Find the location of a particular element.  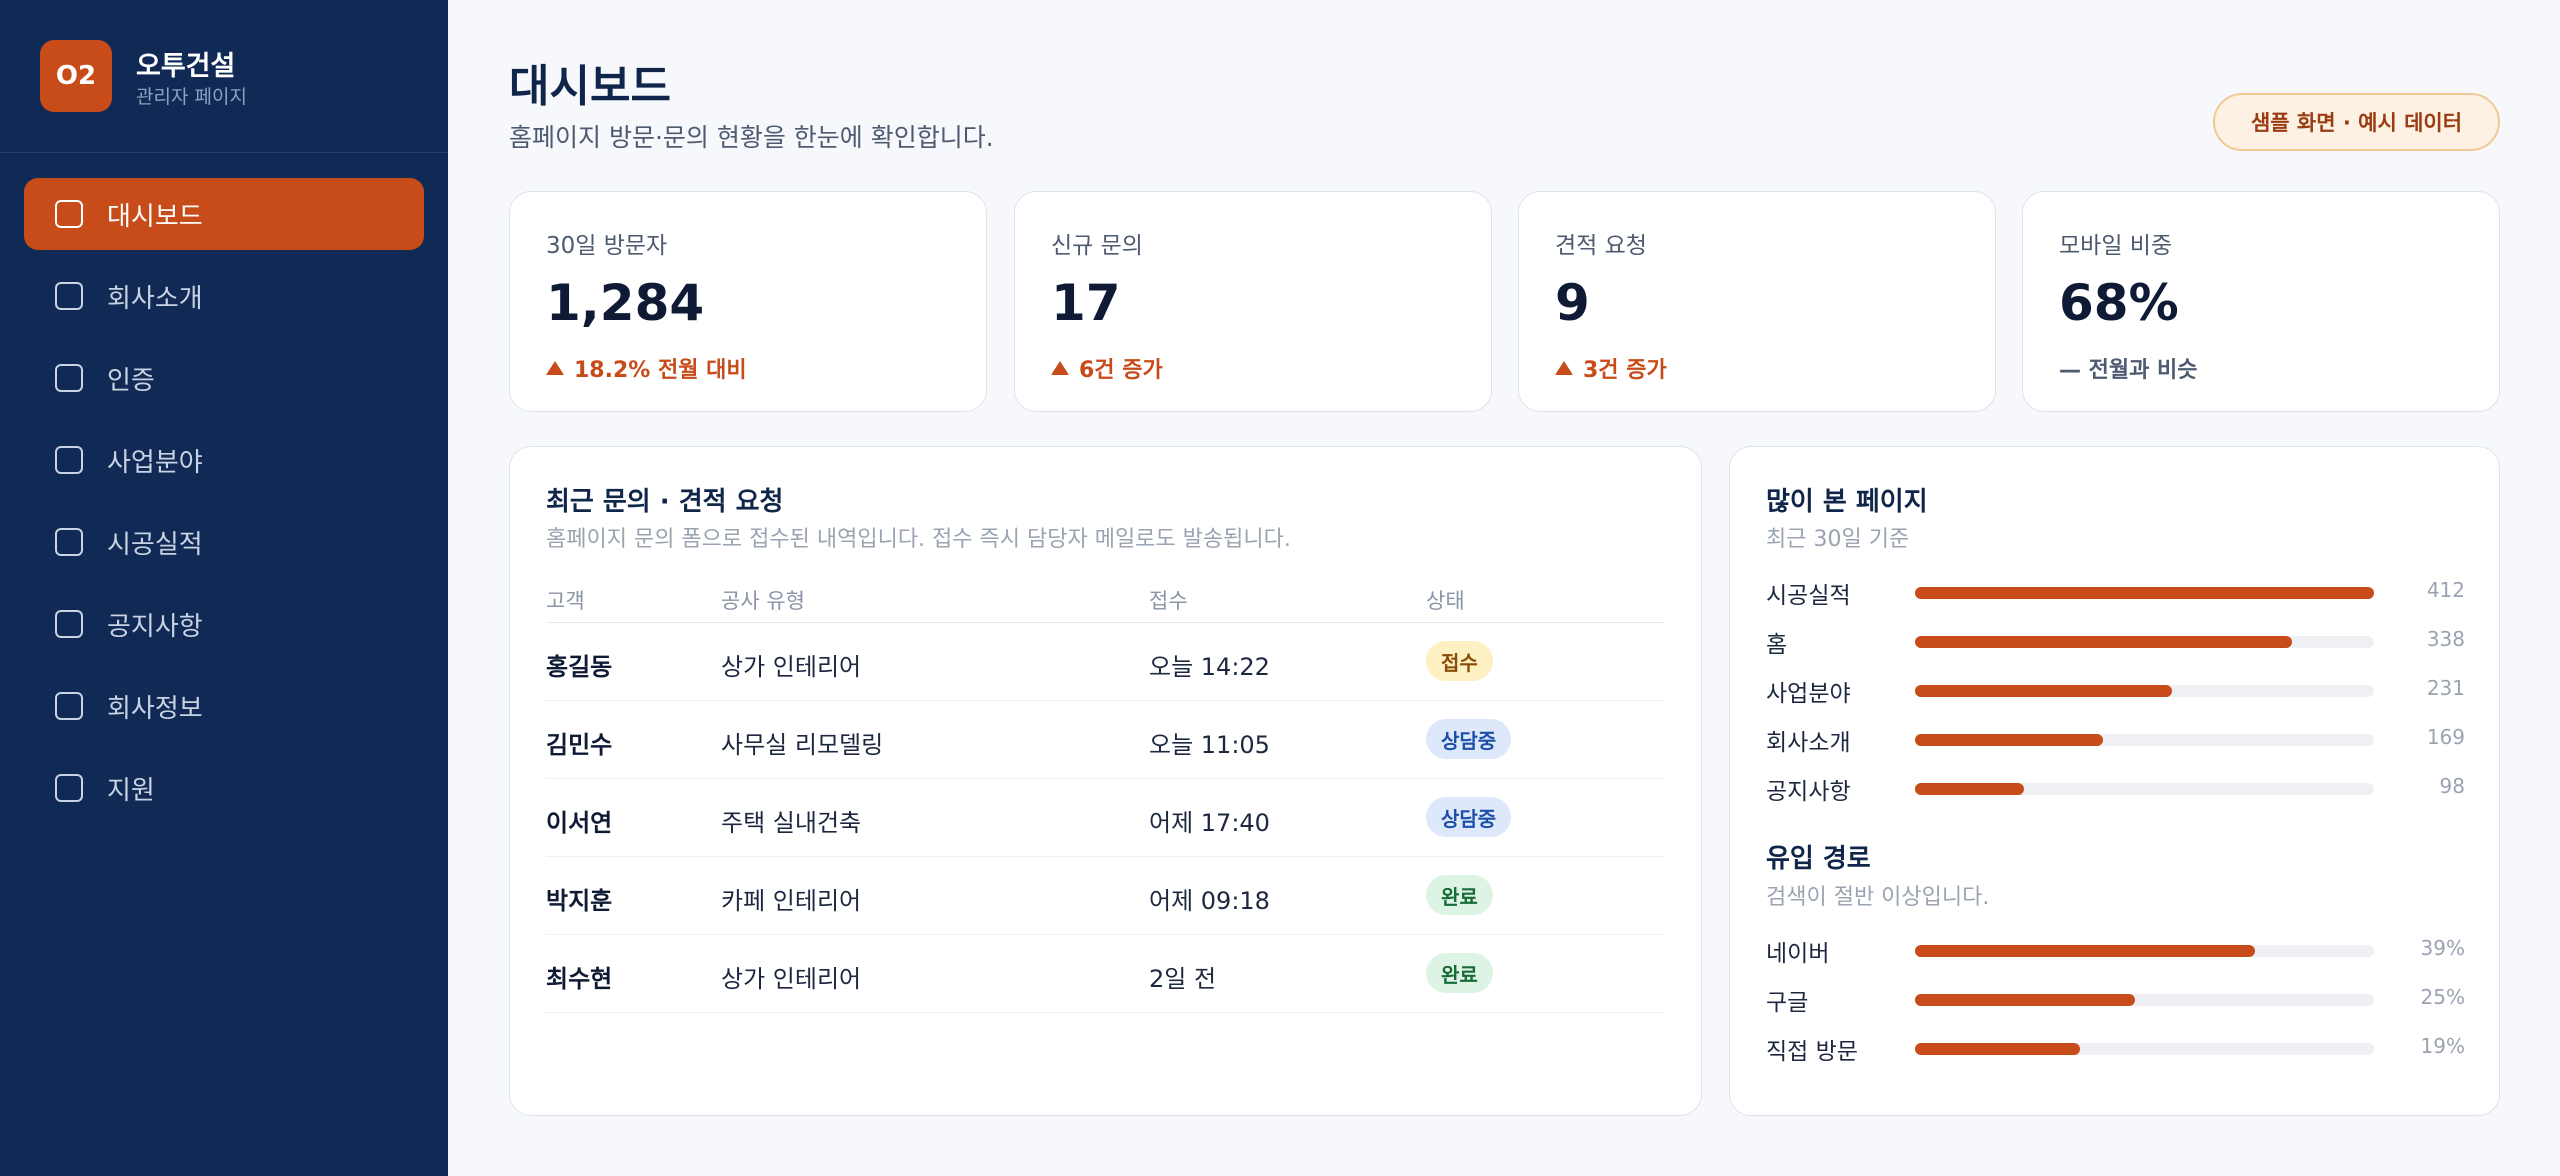

bar-value: 98 is located at coordinates (2452, 786).